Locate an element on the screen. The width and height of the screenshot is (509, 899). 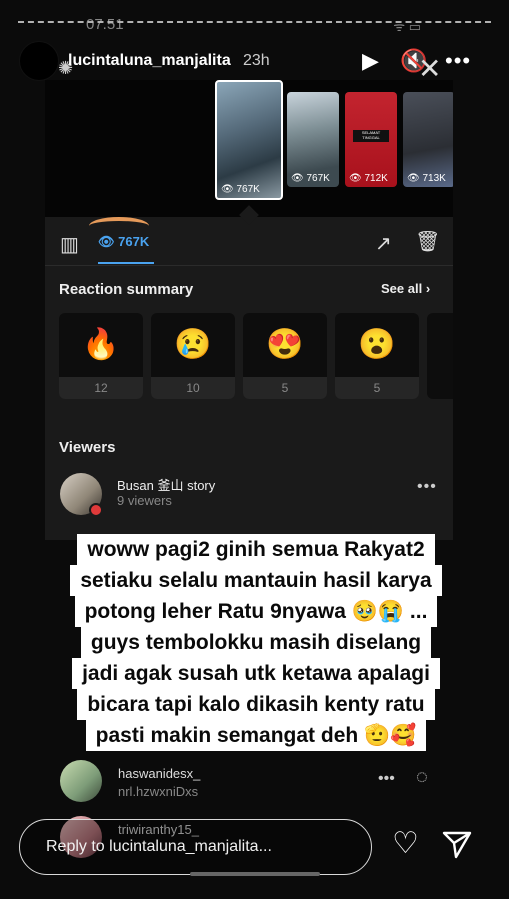
play-icon: ▶ is located at coordinates (370, 61).